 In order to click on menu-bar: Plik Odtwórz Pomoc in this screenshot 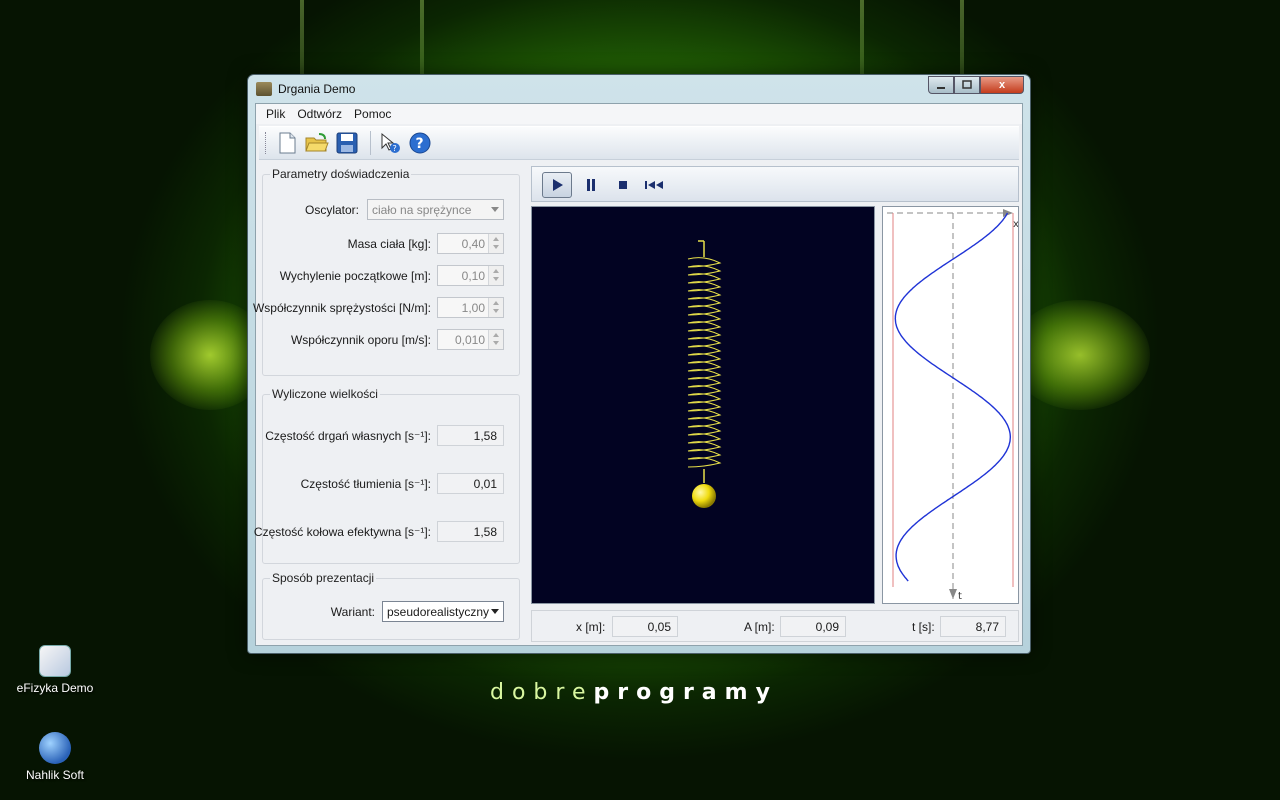, I will do `click(639, 114)`.